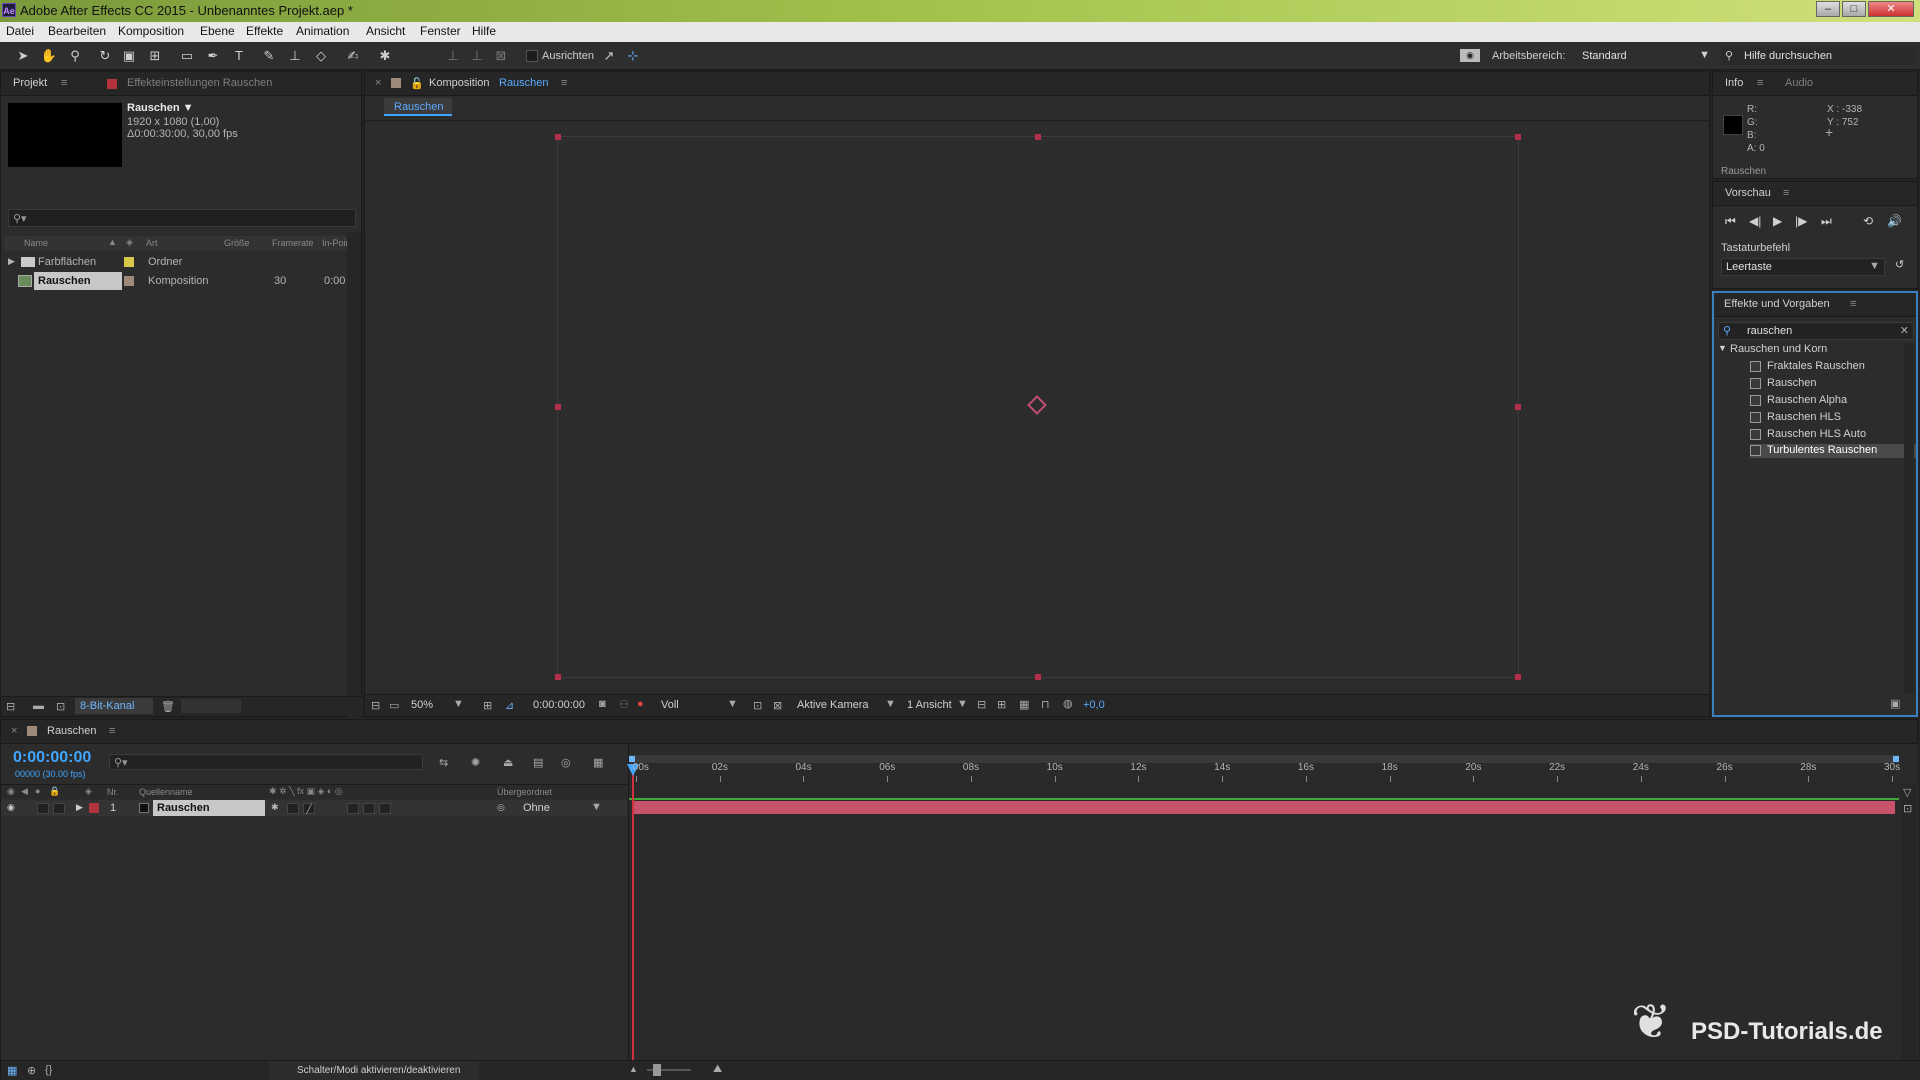  I want to click on menu-fenster: Fenster, so click(440, 31).